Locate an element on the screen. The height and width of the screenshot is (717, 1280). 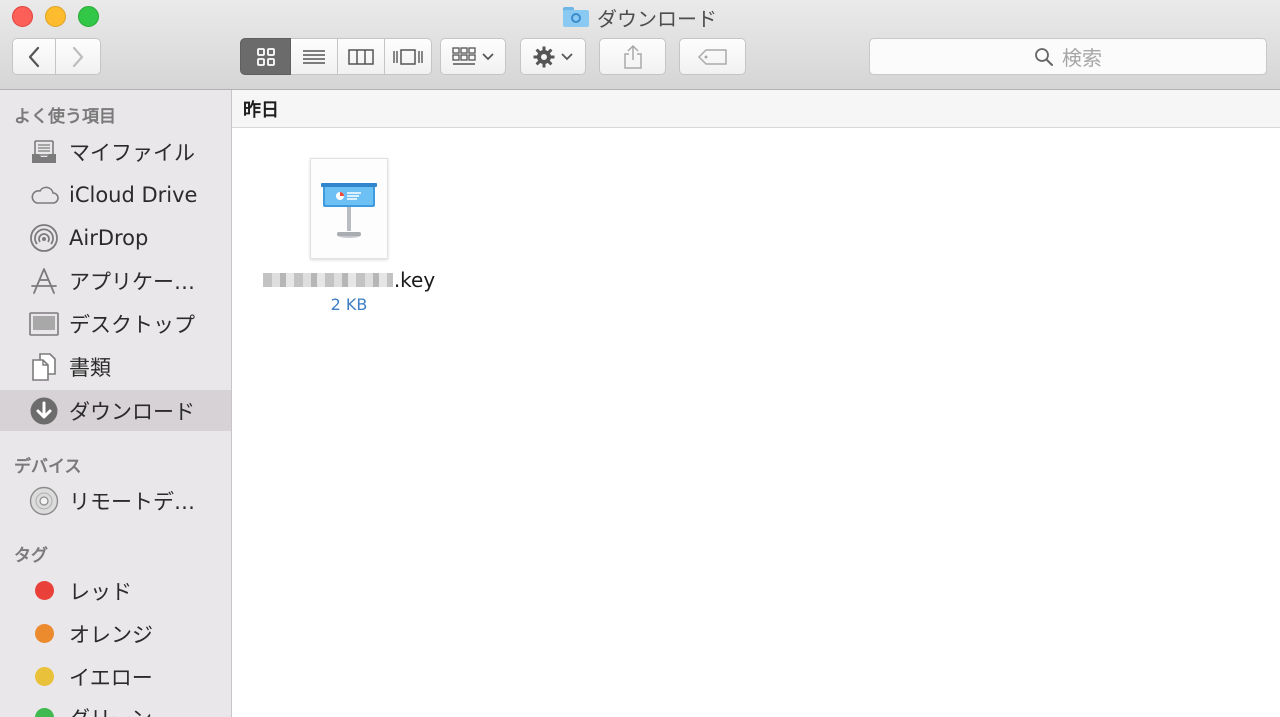
sidebar-header-favorites: よく使う項目 is located at coordinates (65, 117).